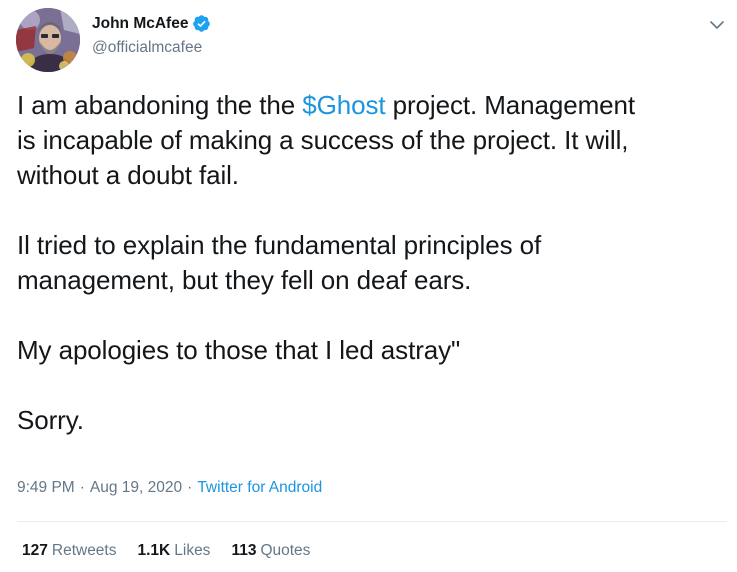 The width and height of the screenshot is (737, 572). I want to click on avatar-image, so click(48, 40).